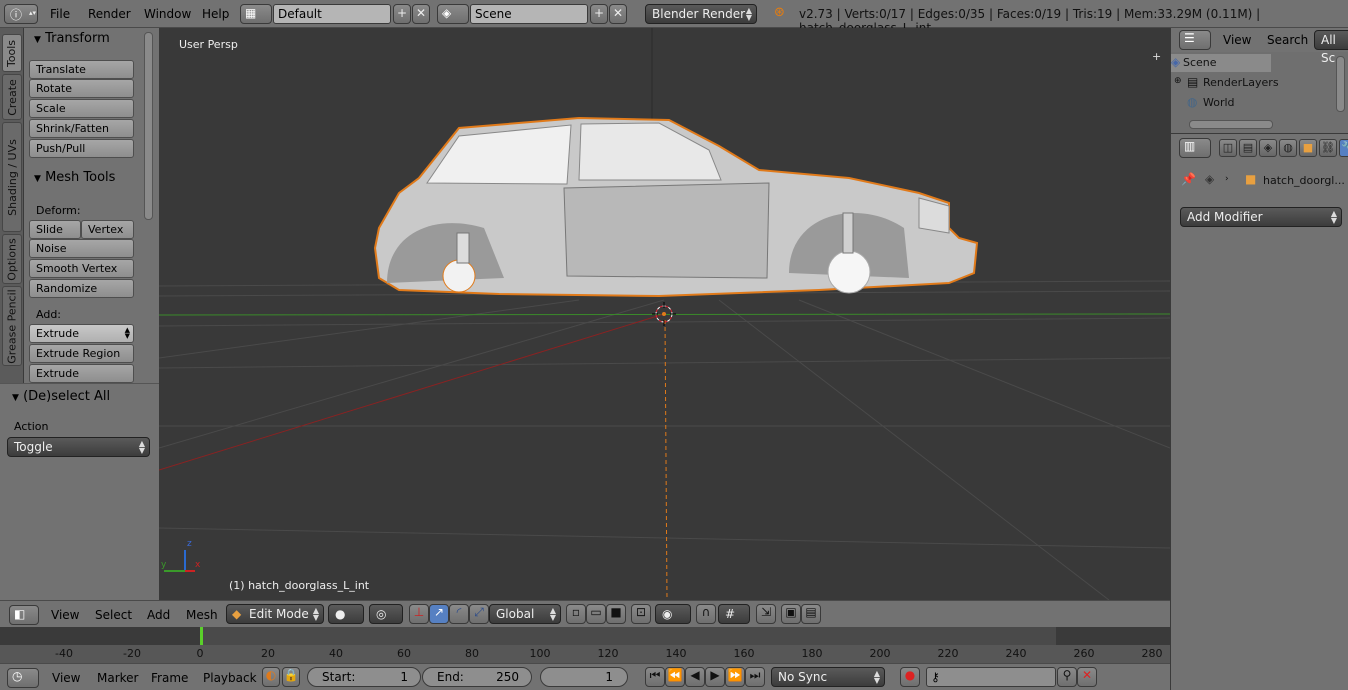 This screenshot has height=690, width=1348. I want to click on layout-browse-button: ▦, so click(256, 14).